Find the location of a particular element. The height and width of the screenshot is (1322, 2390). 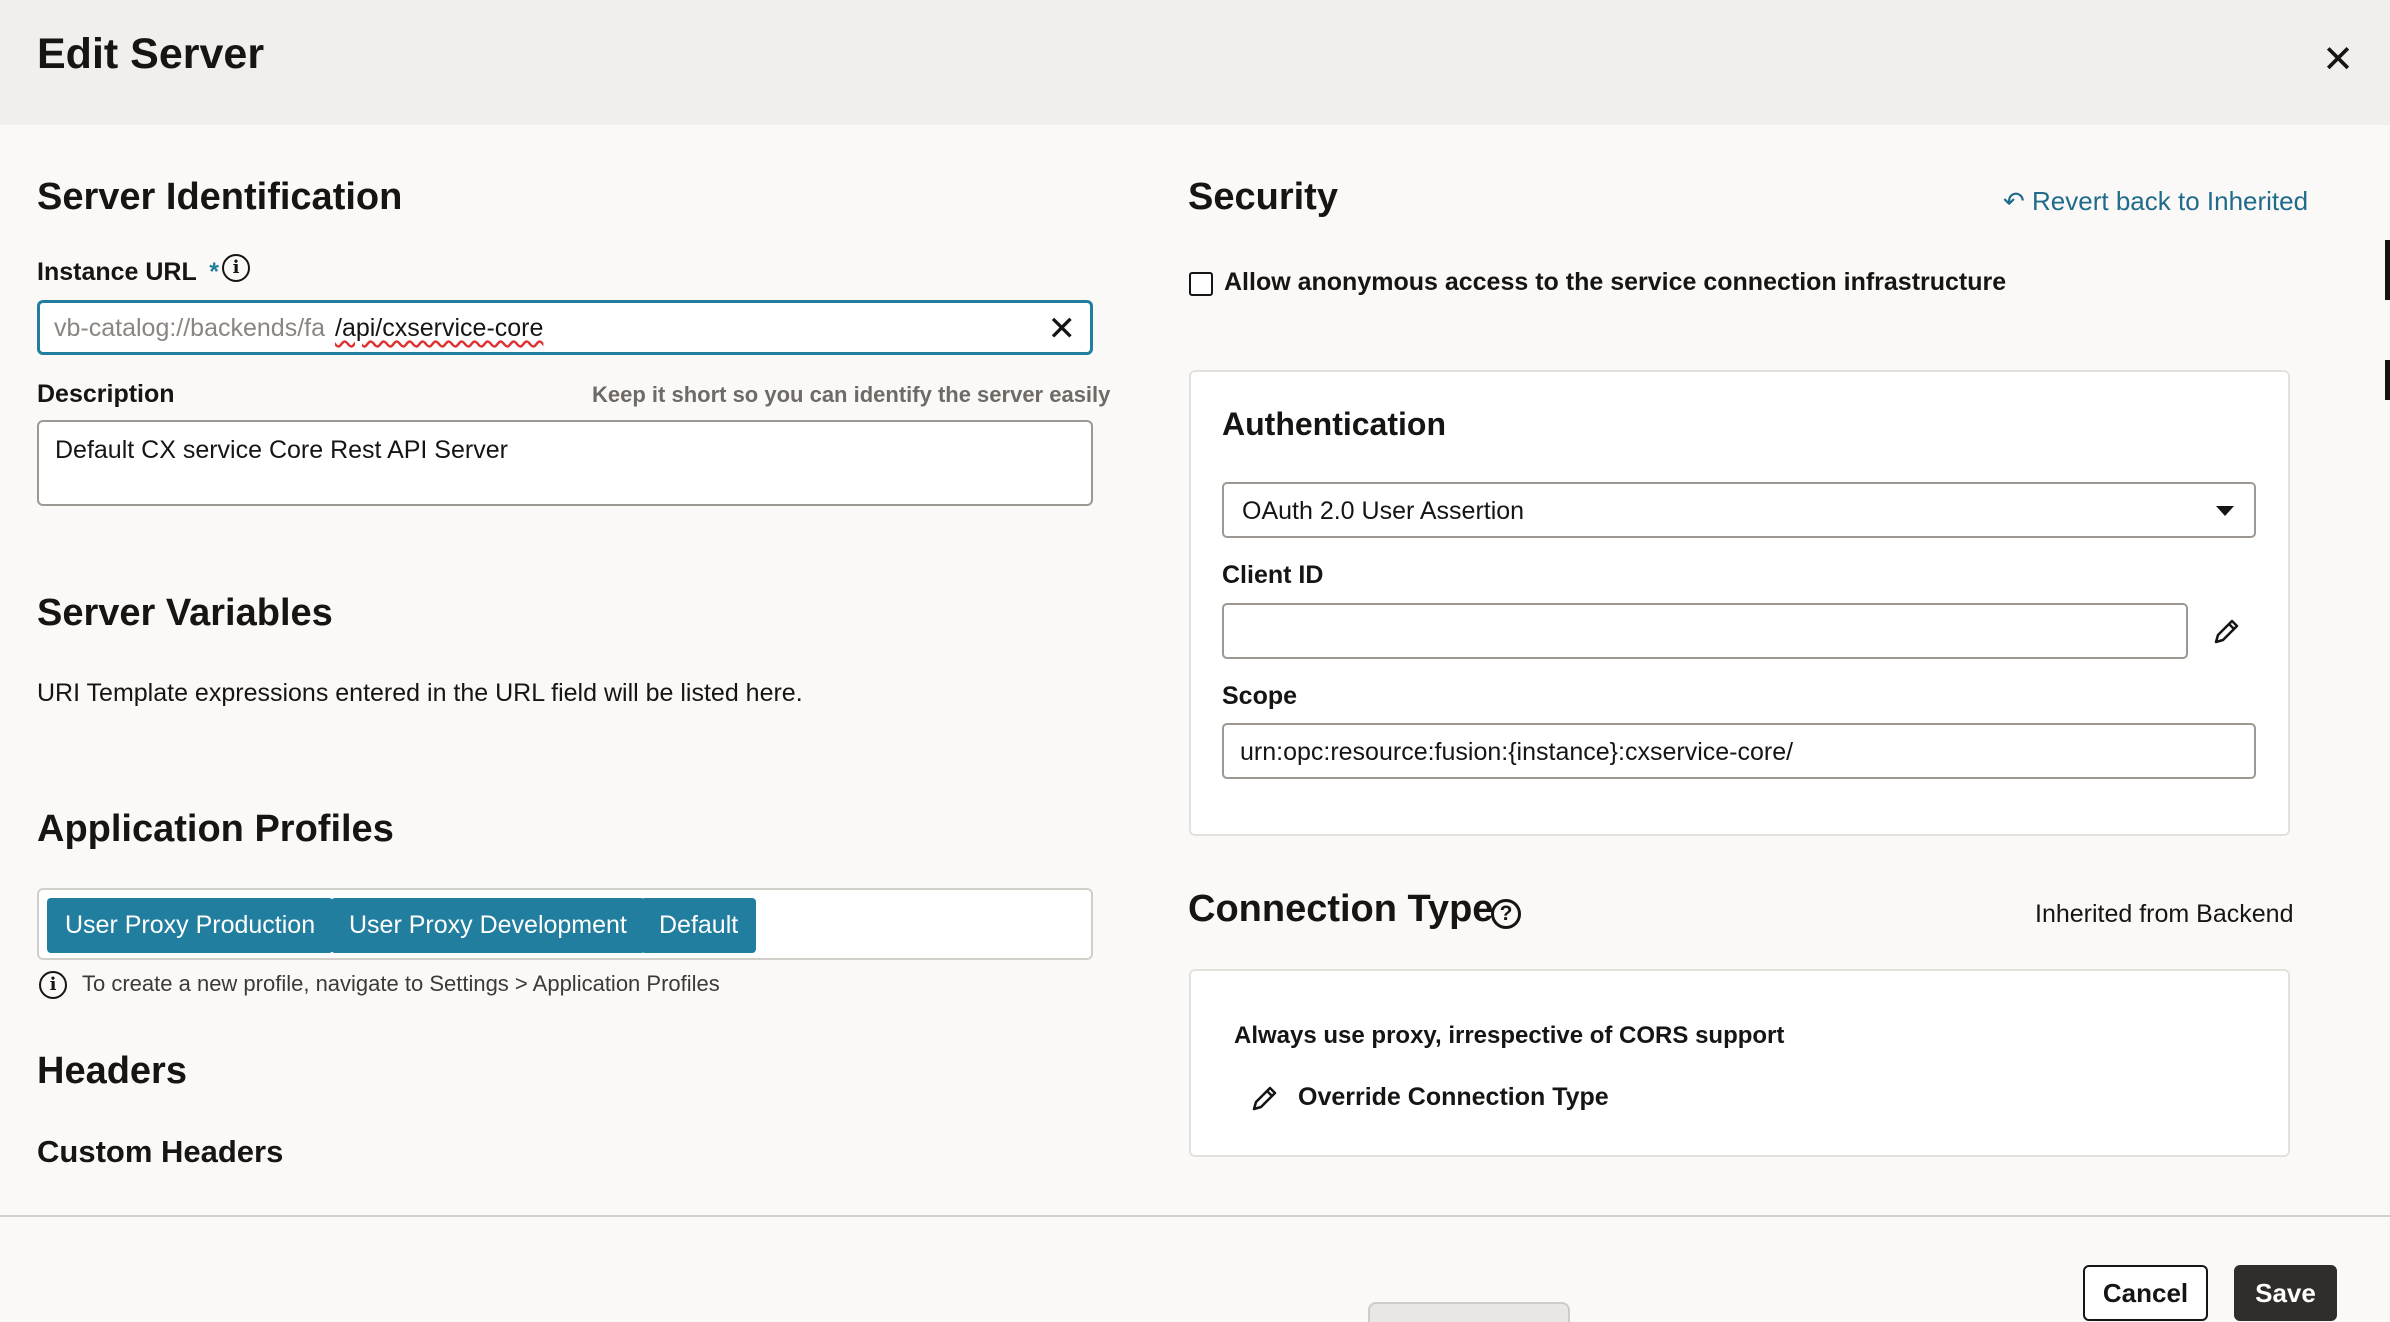

dialog-title: Edit Server is located at coordinates (151, 54).